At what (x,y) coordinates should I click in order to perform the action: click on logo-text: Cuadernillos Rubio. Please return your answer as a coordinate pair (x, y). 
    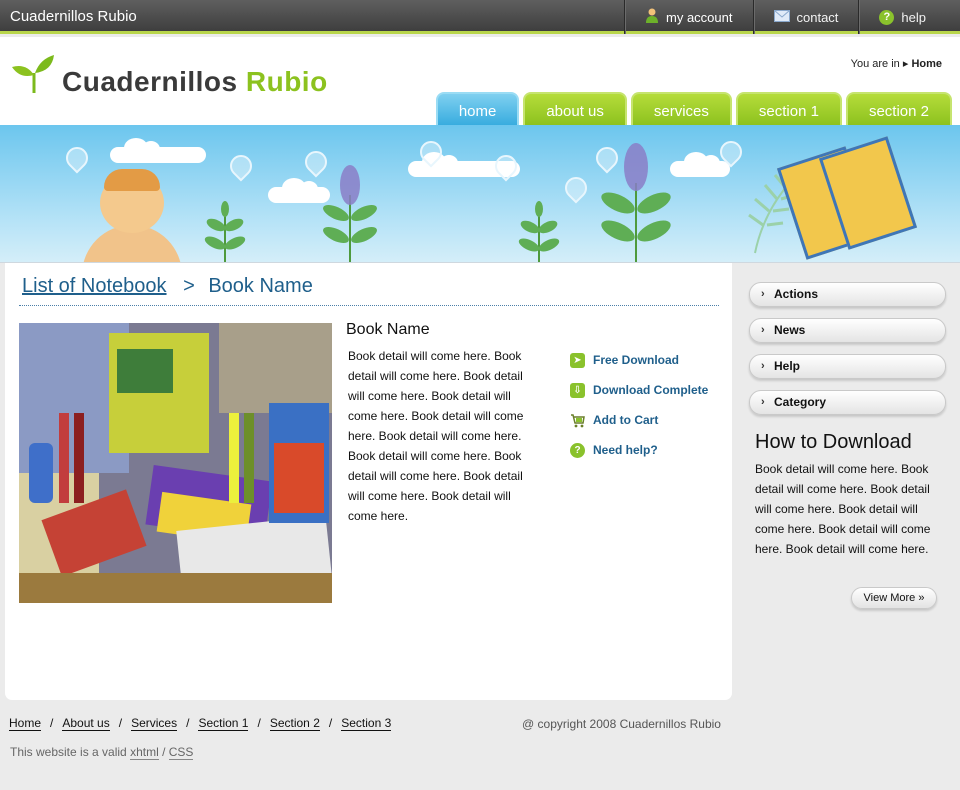
    Looking at the image, I should click on (195, 82).